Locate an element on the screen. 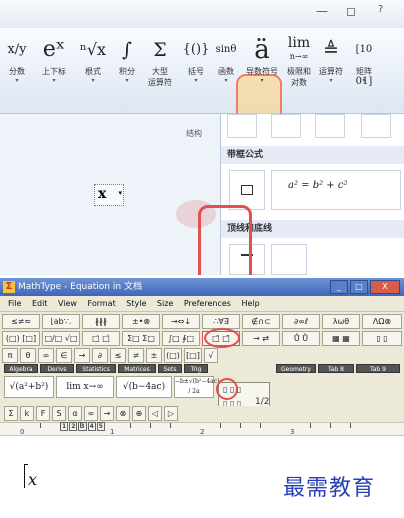  template-parens: (□) is located at coordinates (173, 355).